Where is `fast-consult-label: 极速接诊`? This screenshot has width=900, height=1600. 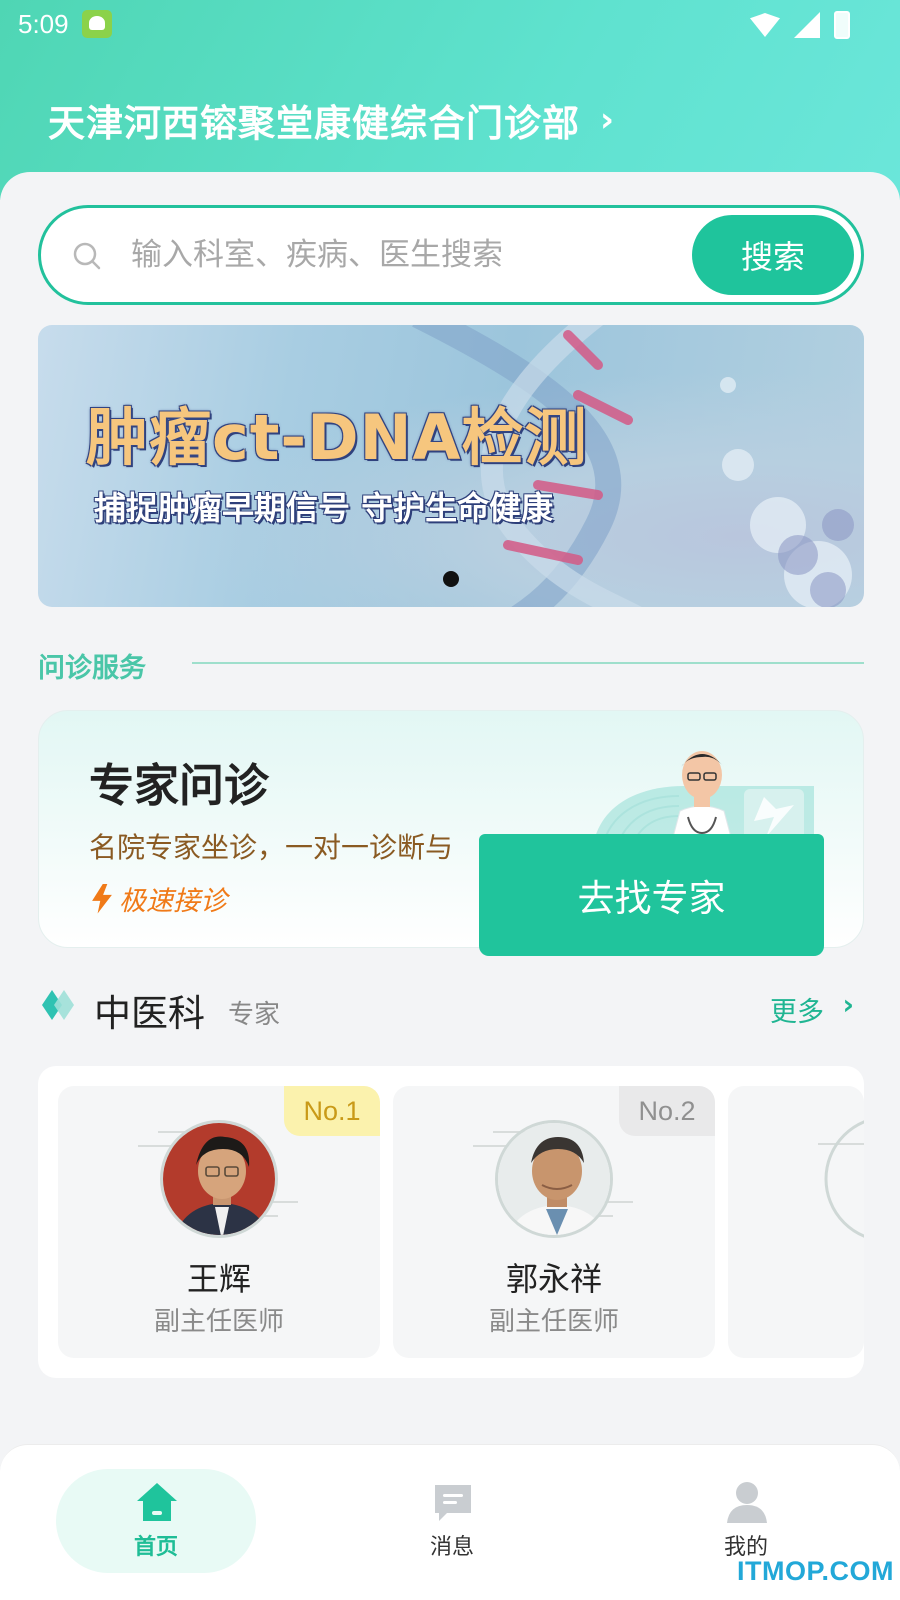
fast-consult-label: 极速接诊 is located at coordinates (159, 898).